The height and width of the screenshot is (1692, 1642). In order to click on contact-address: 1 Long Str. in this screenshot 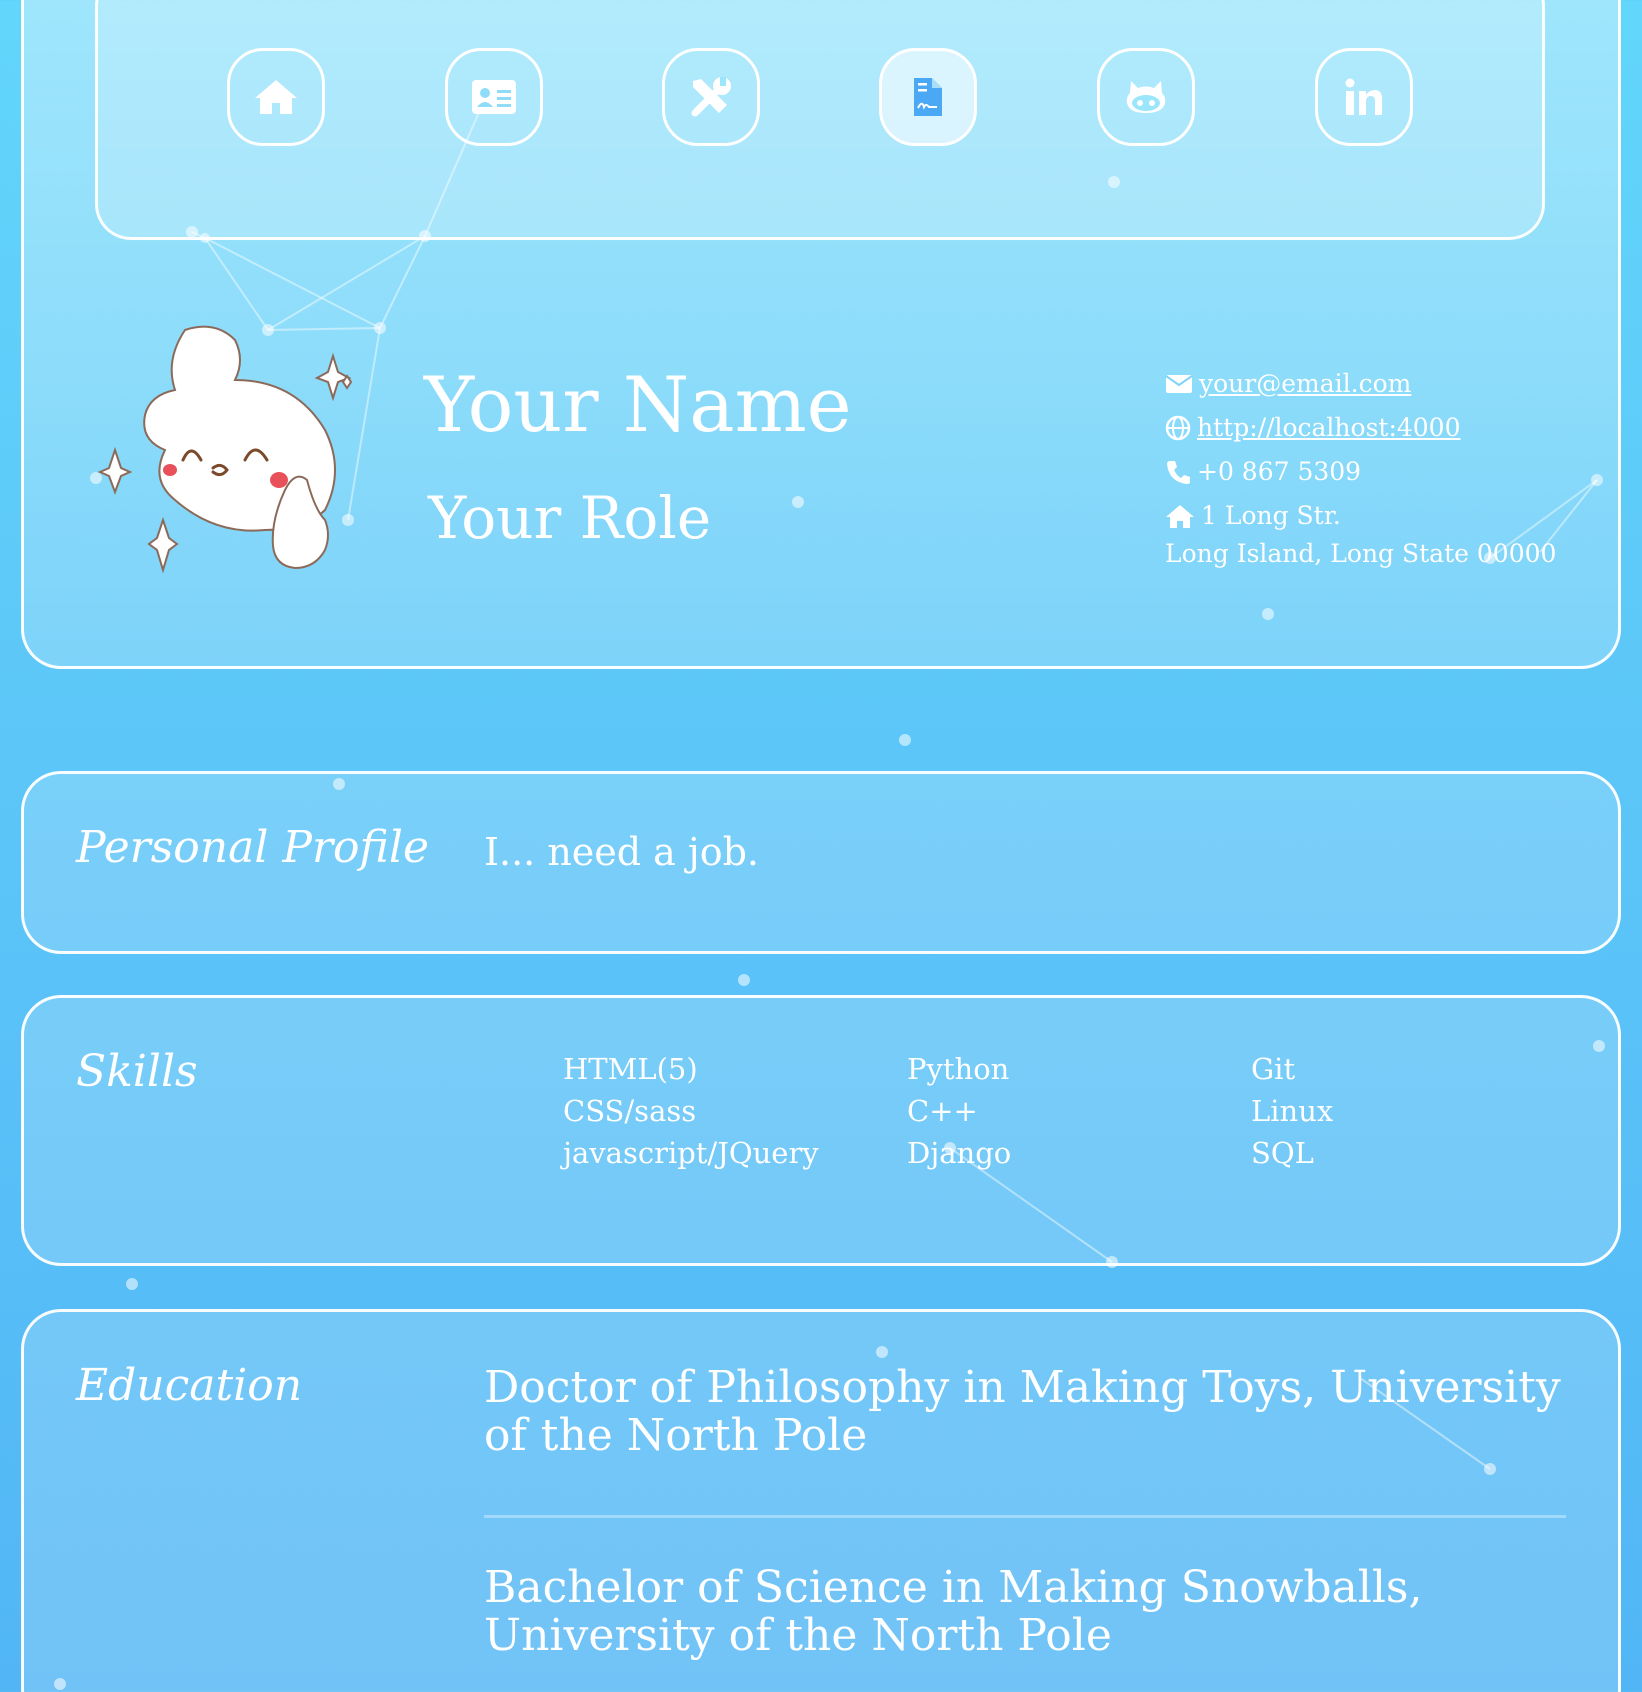, I will do `click(1253, 516)`.